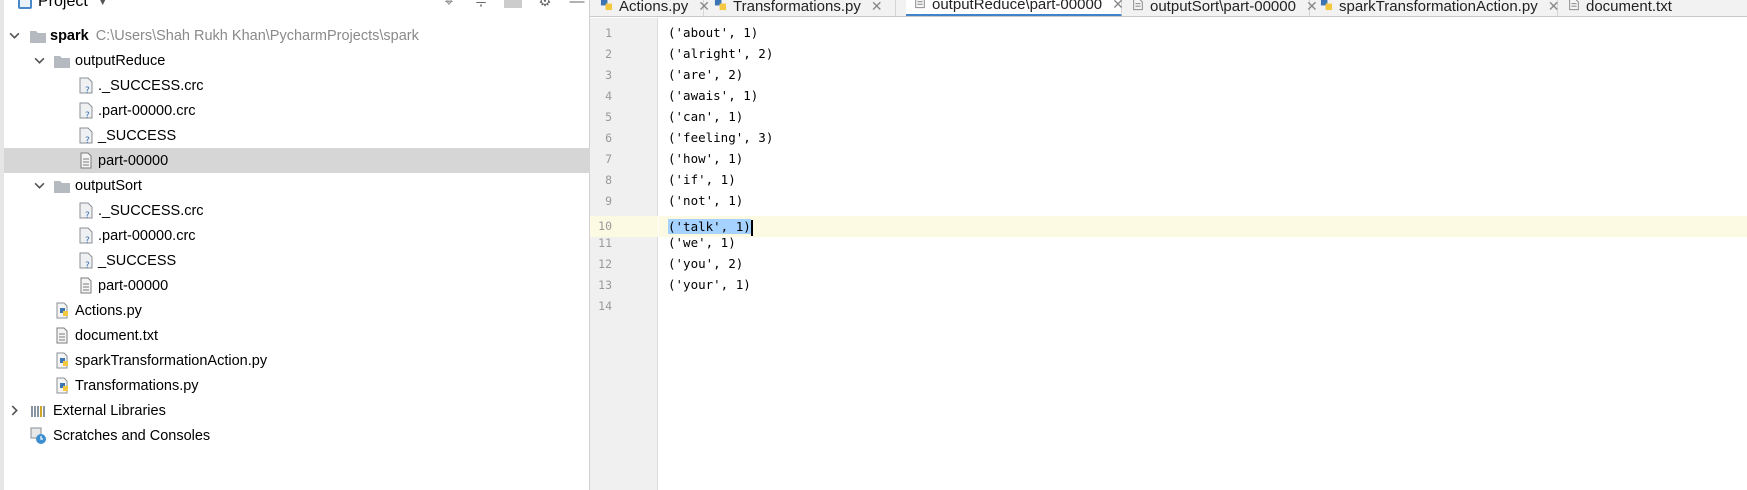 This screenshot has width=1747, height=490. Describe the element at coordinates (605, 226) in the screenshot. I see `line-number: 10` at that location.